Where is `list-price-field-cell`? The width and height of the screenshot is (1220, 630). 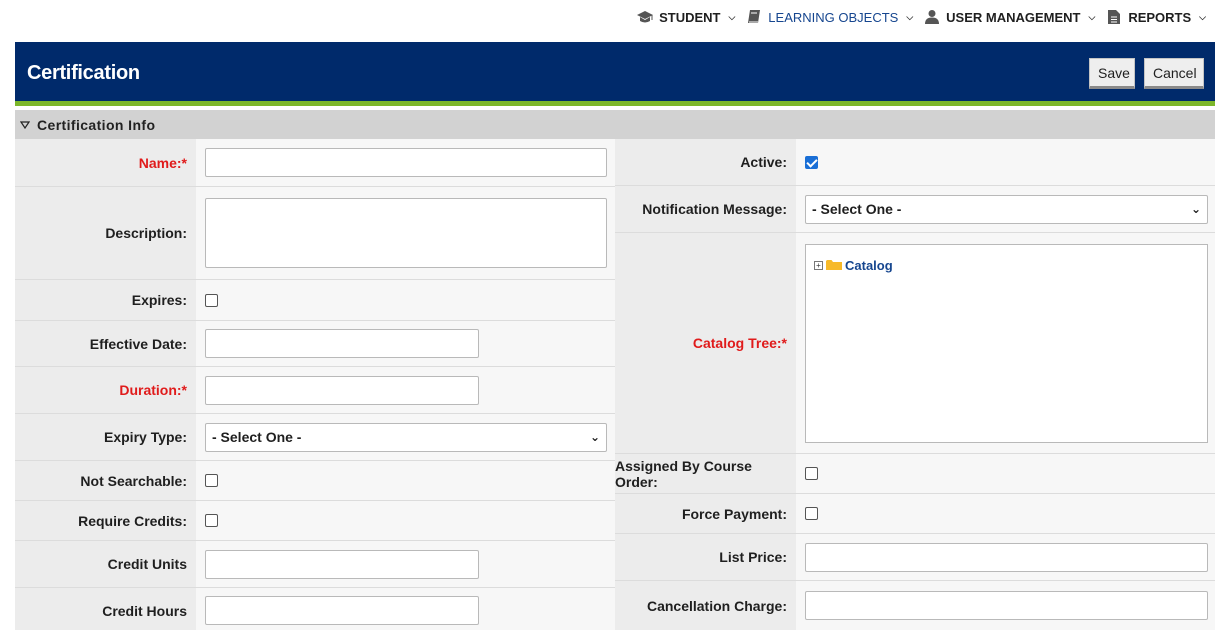
list-price-field-cell is located at coordinates (1005, 557).